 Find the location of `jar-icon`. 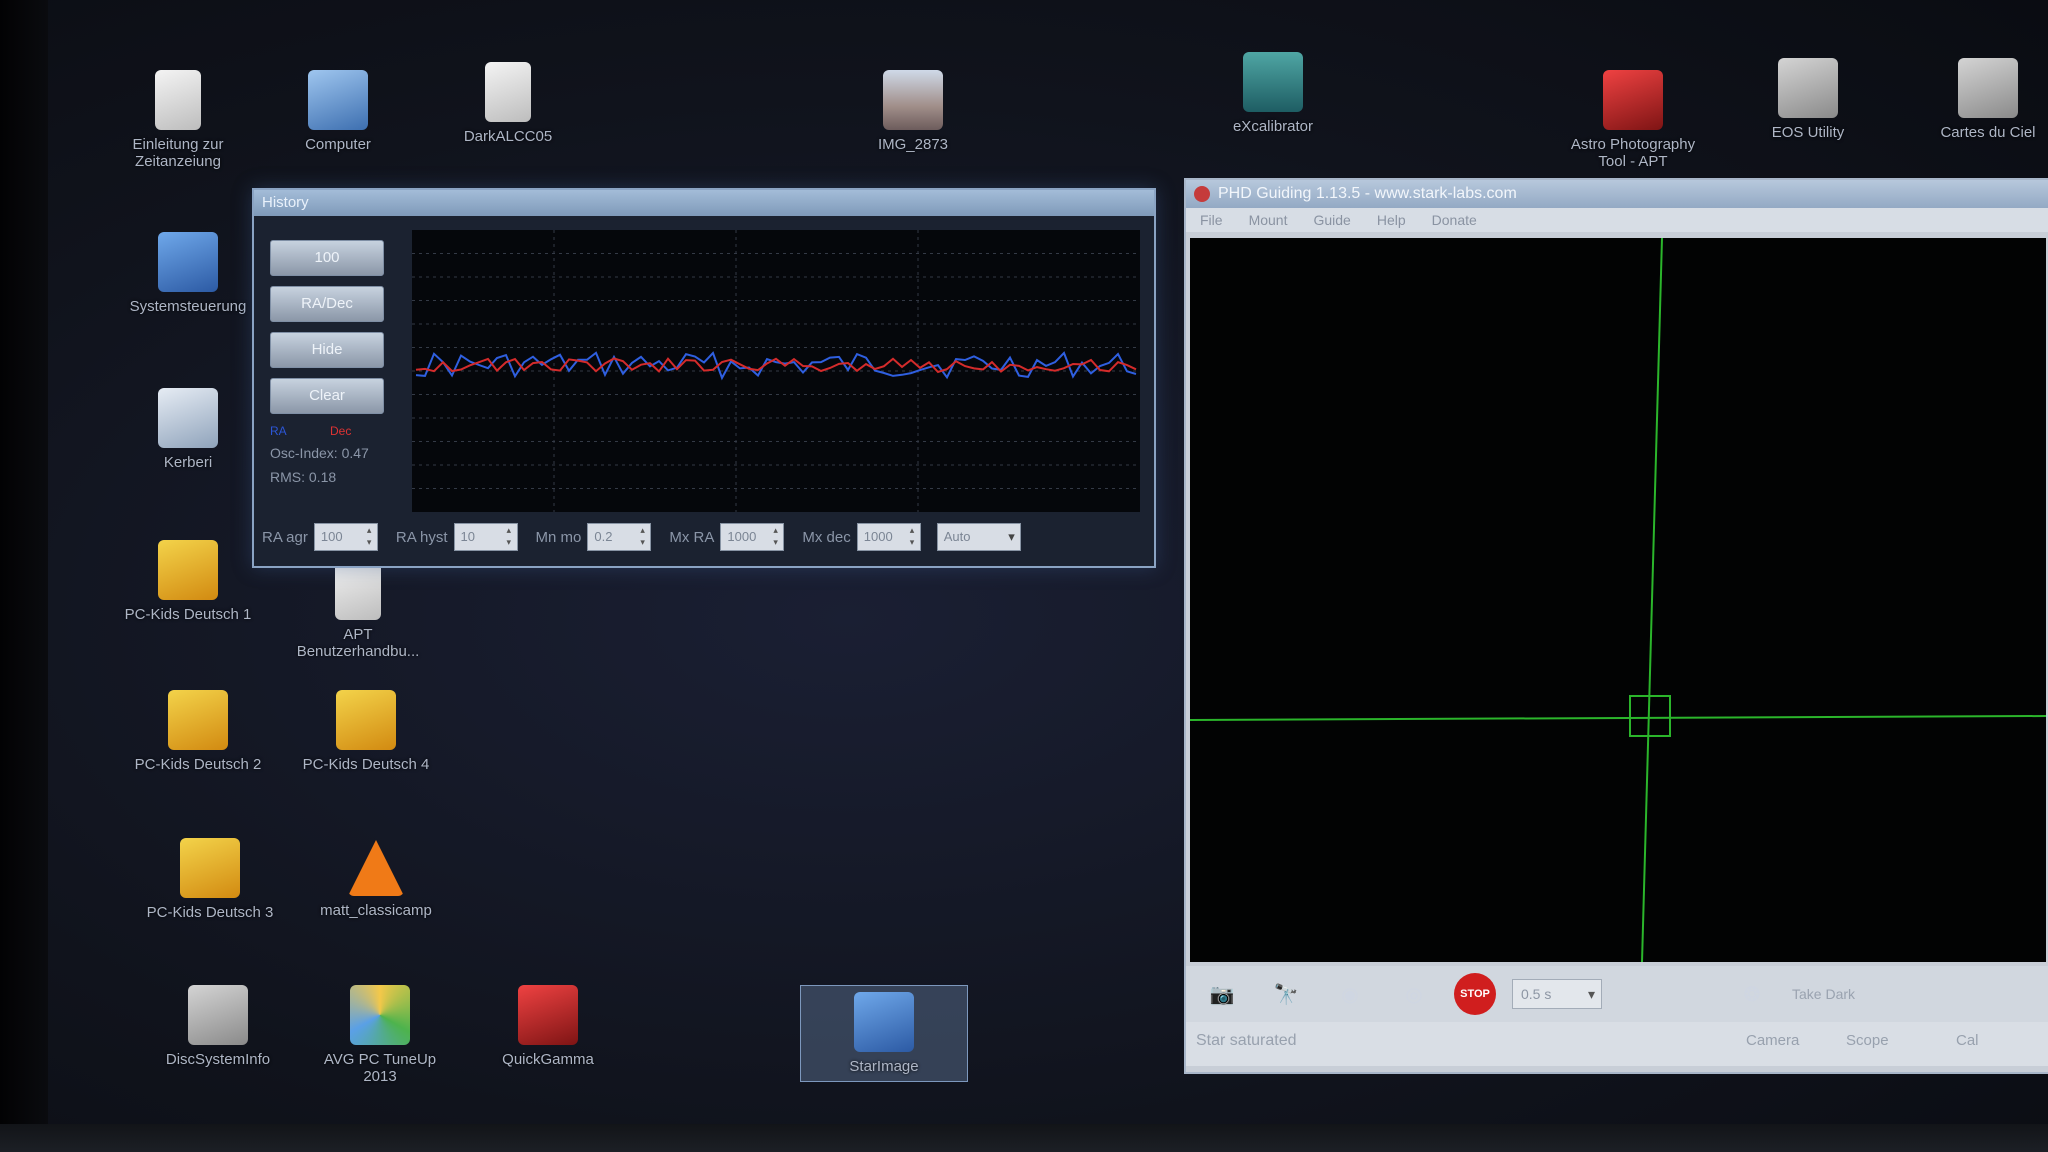

jar-icon is located at coordinates (188, 418).